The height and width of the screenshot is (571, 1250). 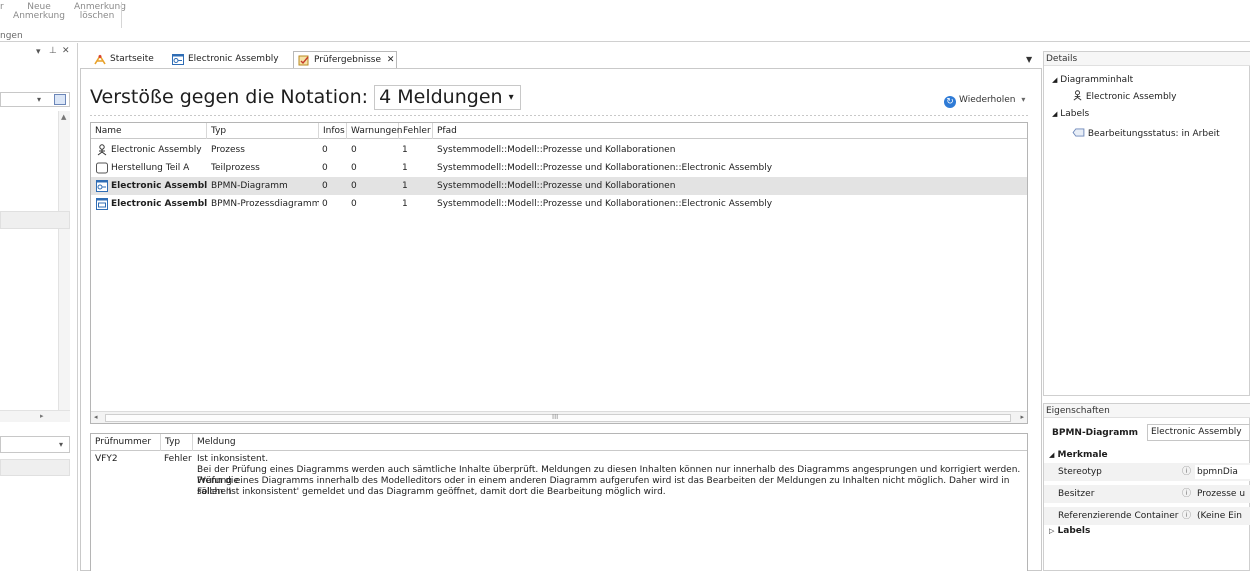 I want to click on tab-pruefergebnisse: Prüfergebnisse ✕, so click(x=345, y=59).